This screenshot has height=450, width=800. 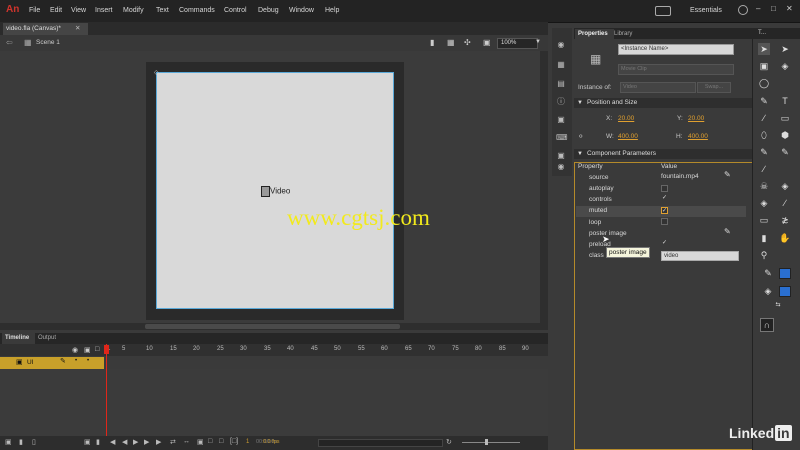 What do you see at coordinates (275, 191) in the screenshot?
I see `video-component-instance: Video` at bounding box center [275, 191].